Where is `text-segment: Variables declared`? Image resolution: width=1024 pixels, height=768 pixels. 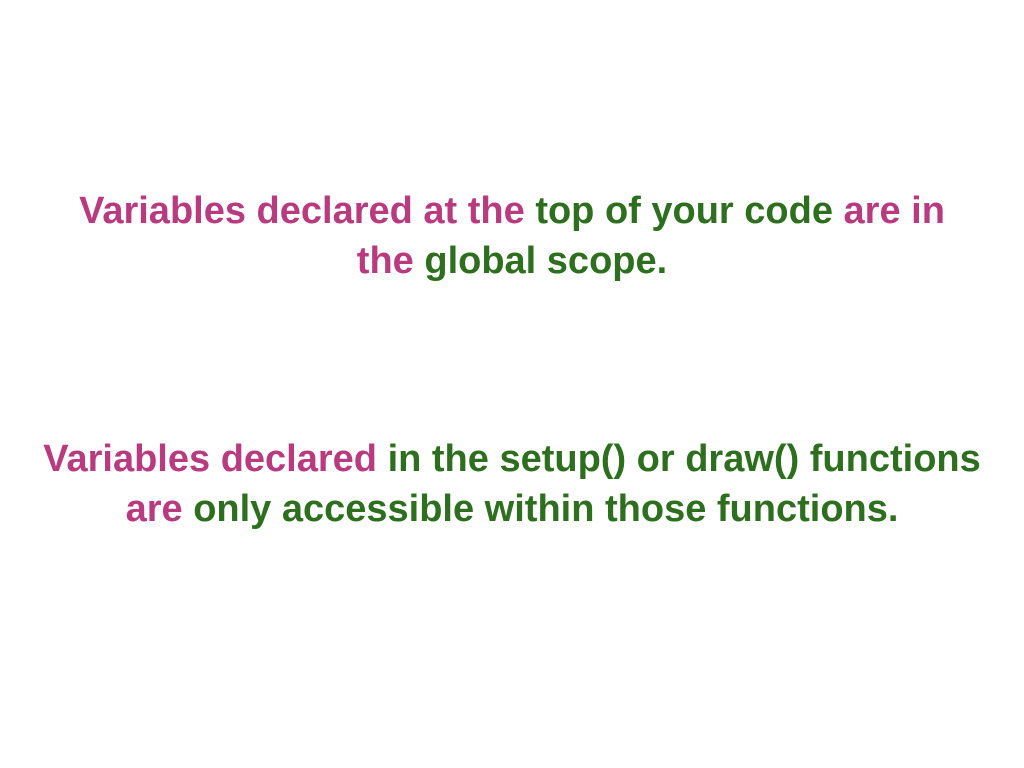 text-segment: Variables declared is located at coordinates (215, 459).